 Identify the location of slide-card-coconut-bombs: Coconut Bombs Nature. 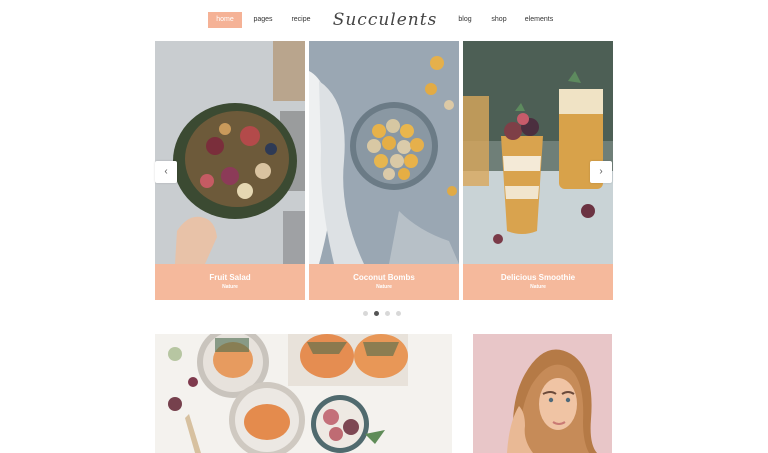
(384, 170).